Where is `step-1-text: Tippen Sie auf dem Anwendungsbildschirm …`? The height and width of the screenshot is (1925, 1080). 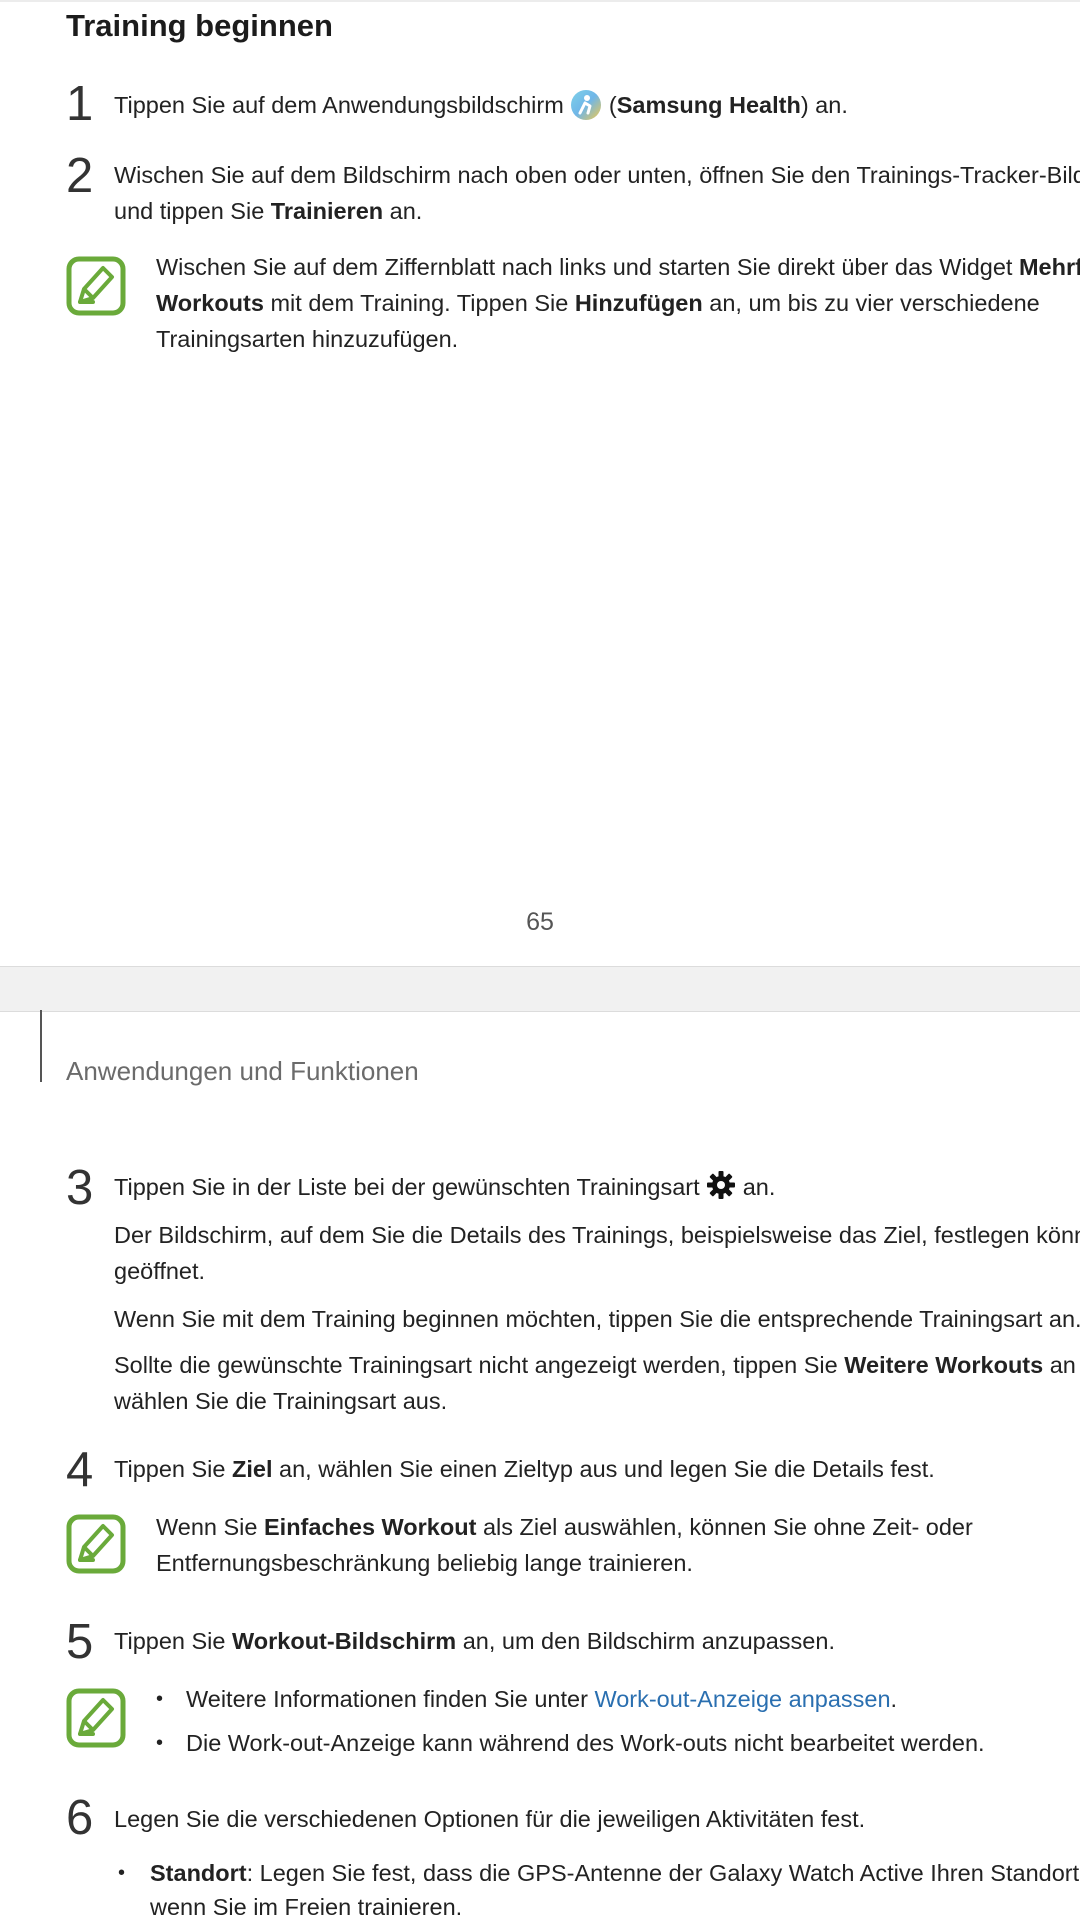
step-1-text: Tippen Sie auf dem Anwendungsbildschirm … is located at coordinates (481, 105).